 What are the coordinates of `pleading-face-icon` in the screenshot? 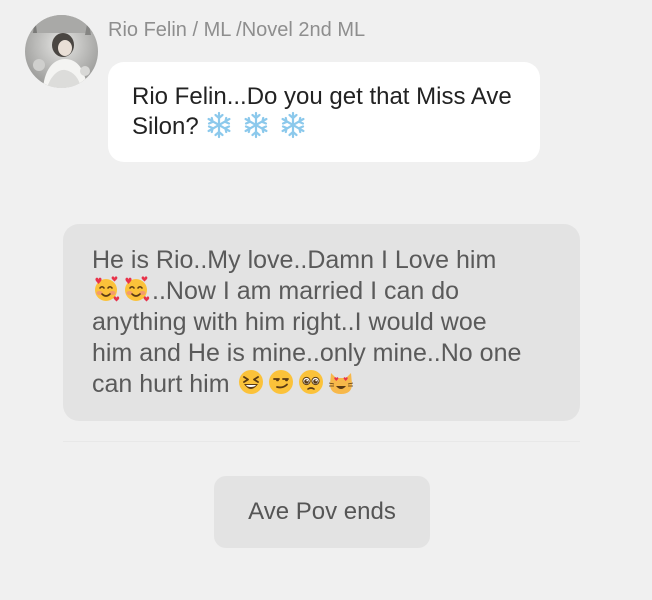 It's located at (311, 382).